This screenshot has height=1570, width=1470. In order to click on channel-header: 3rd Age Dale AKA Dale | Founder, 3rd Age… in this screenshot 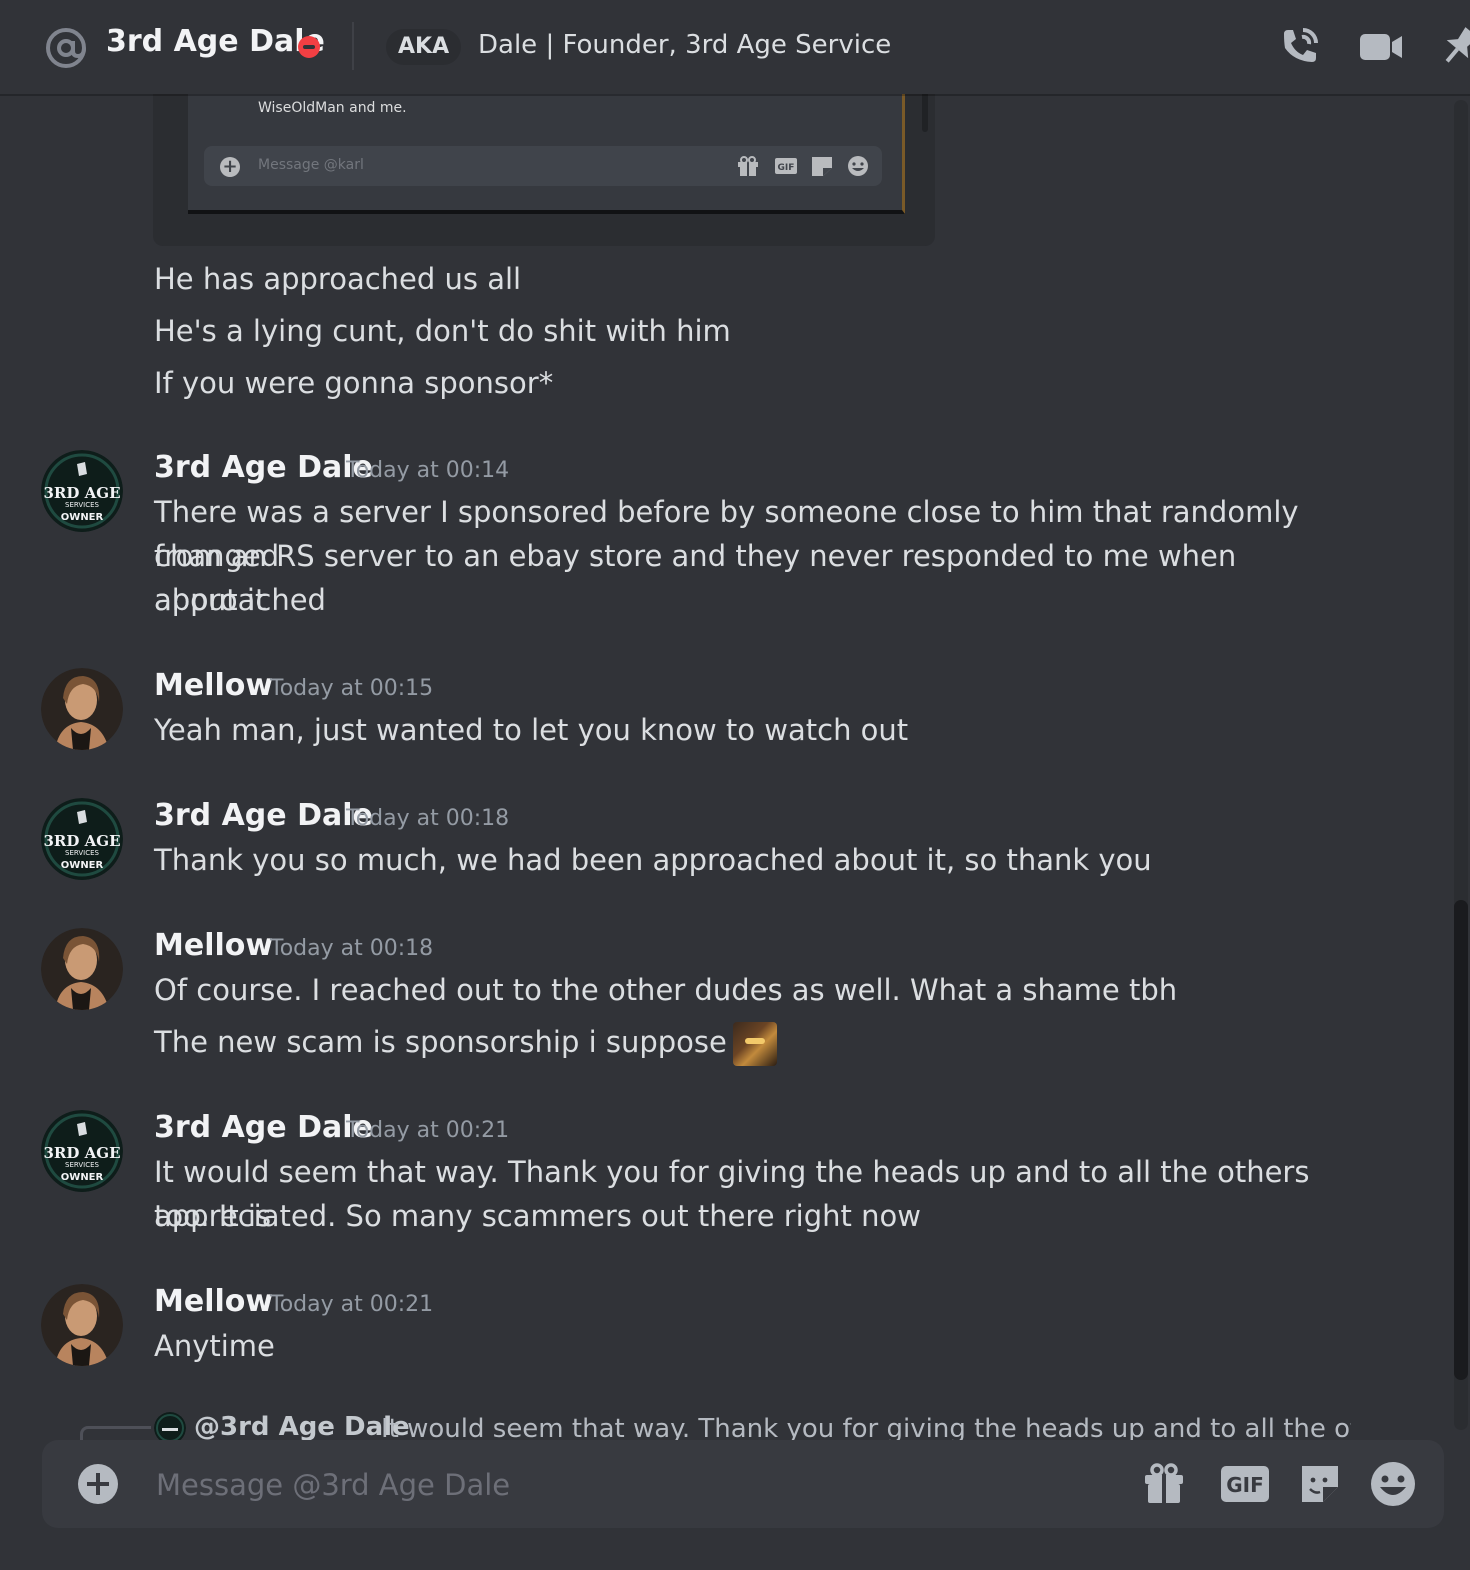, I will do `click(735, 47)`.